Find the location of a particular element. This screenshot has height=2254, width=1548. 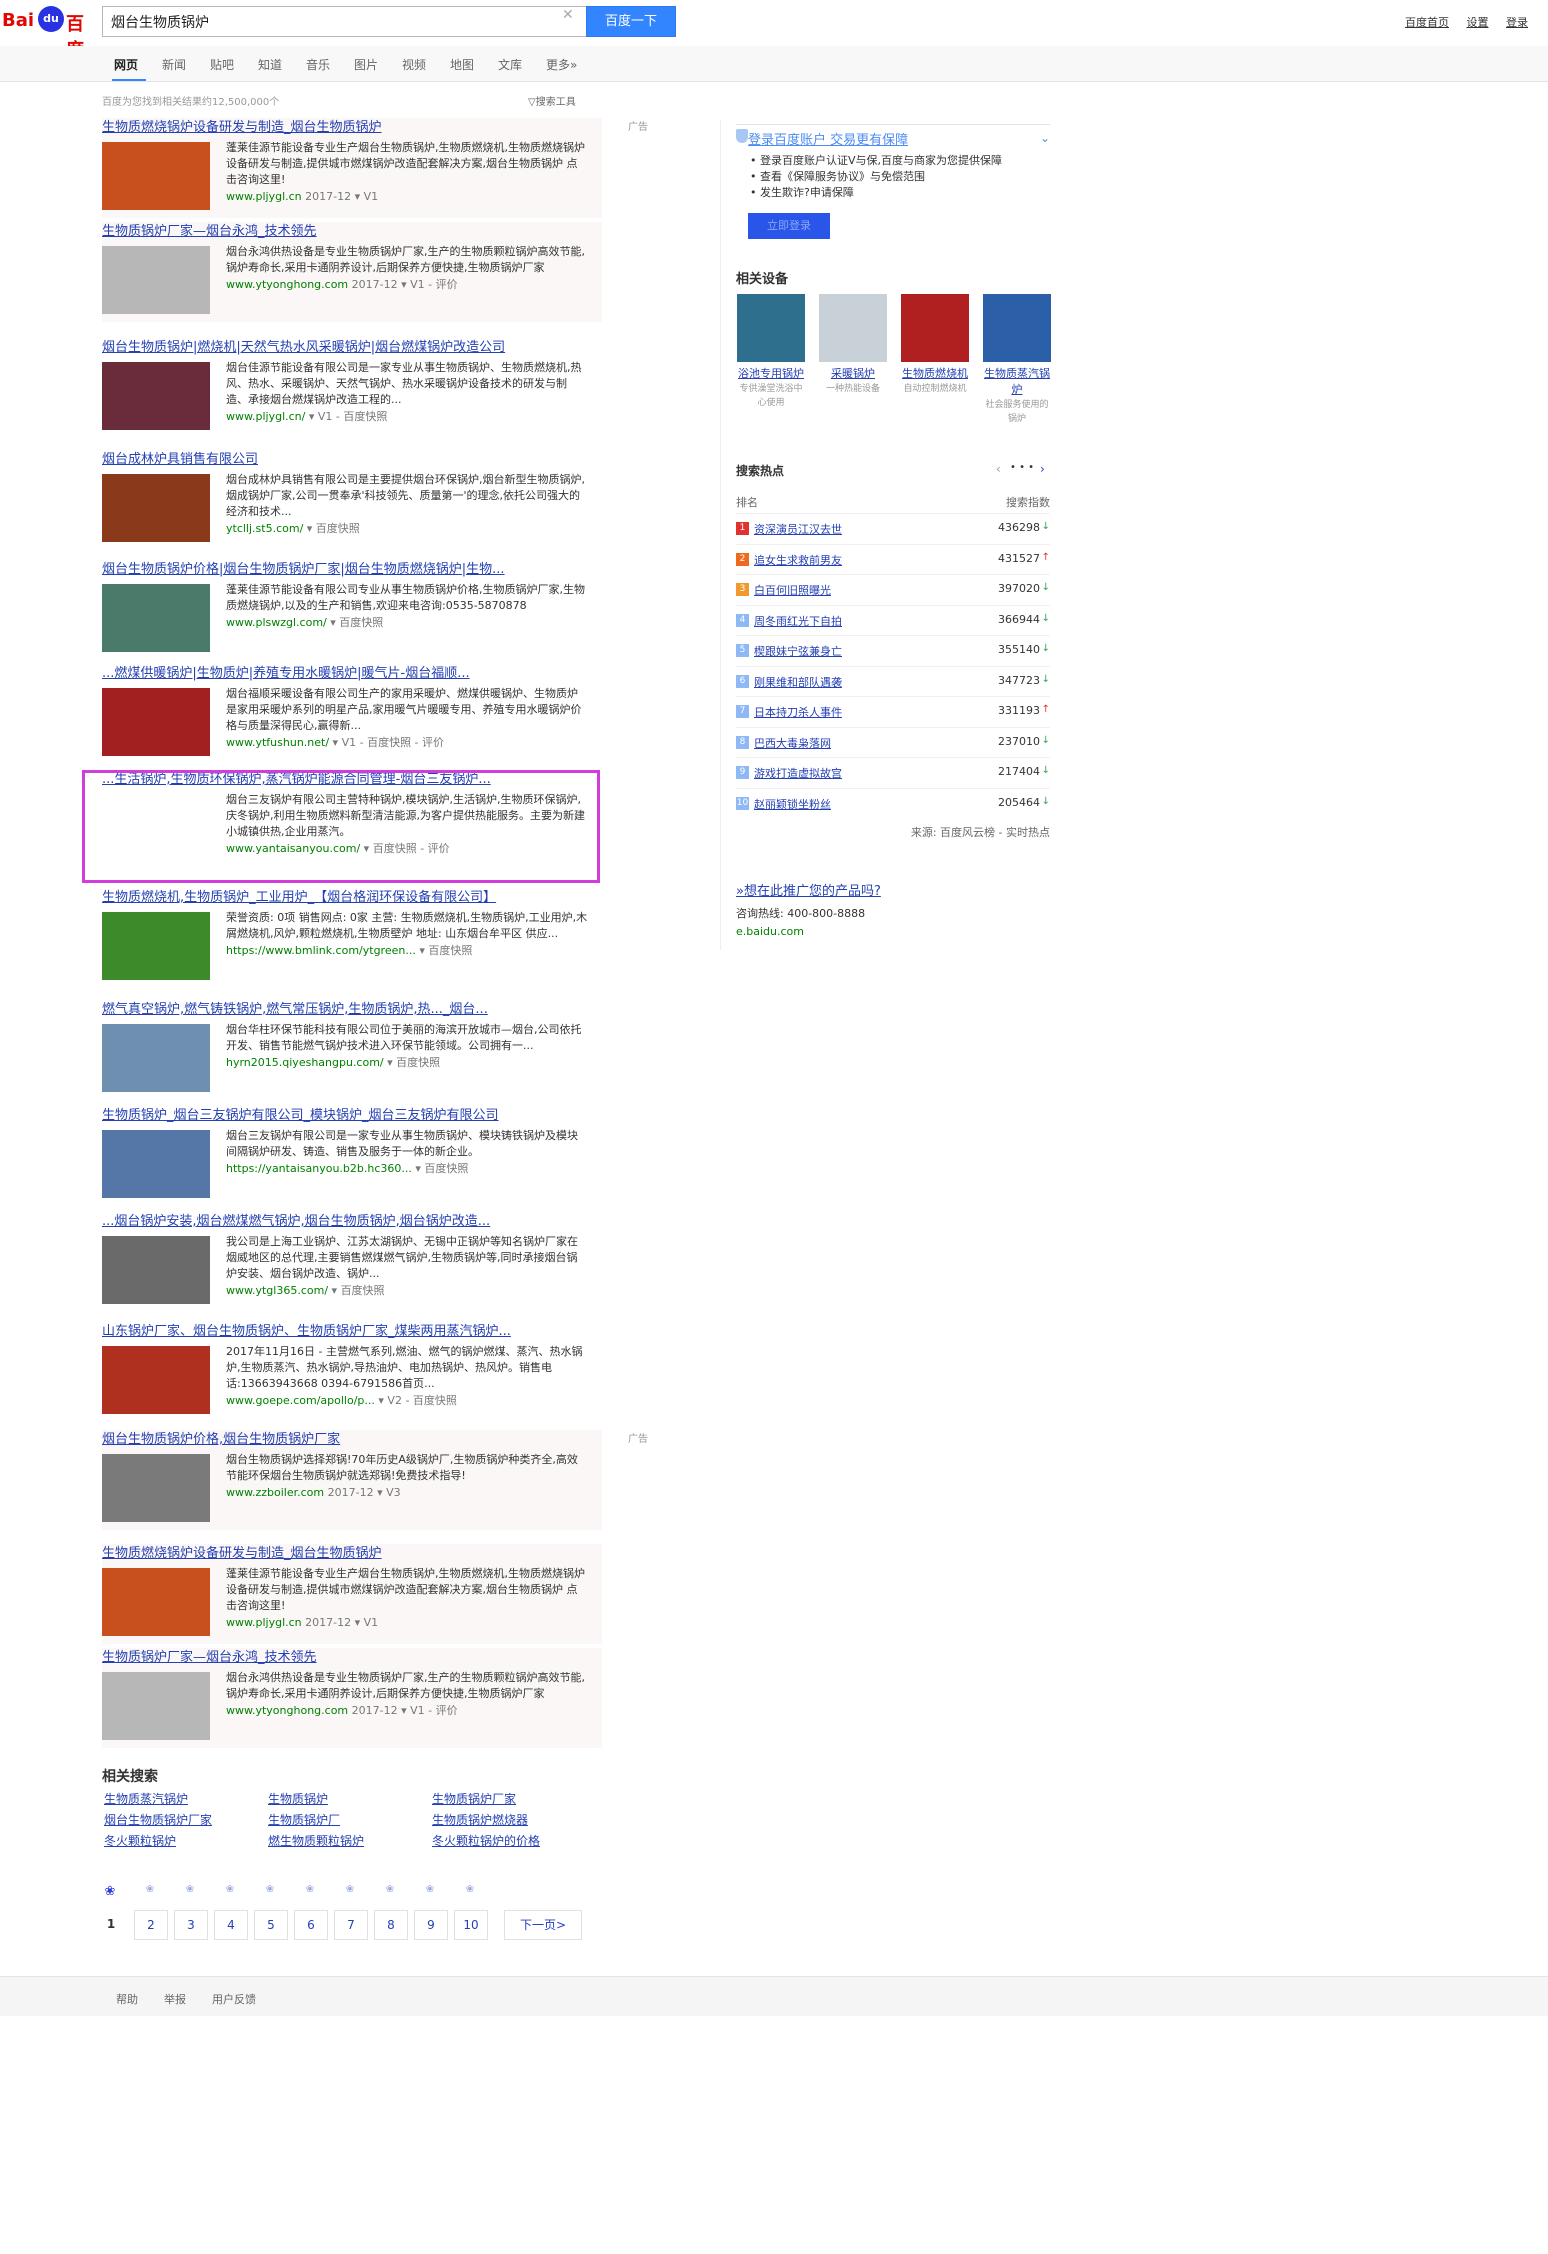

hot-item: 5 楔跟妹宁弦兼身亡 355140 ↓ is located at coordinates (893, 650).